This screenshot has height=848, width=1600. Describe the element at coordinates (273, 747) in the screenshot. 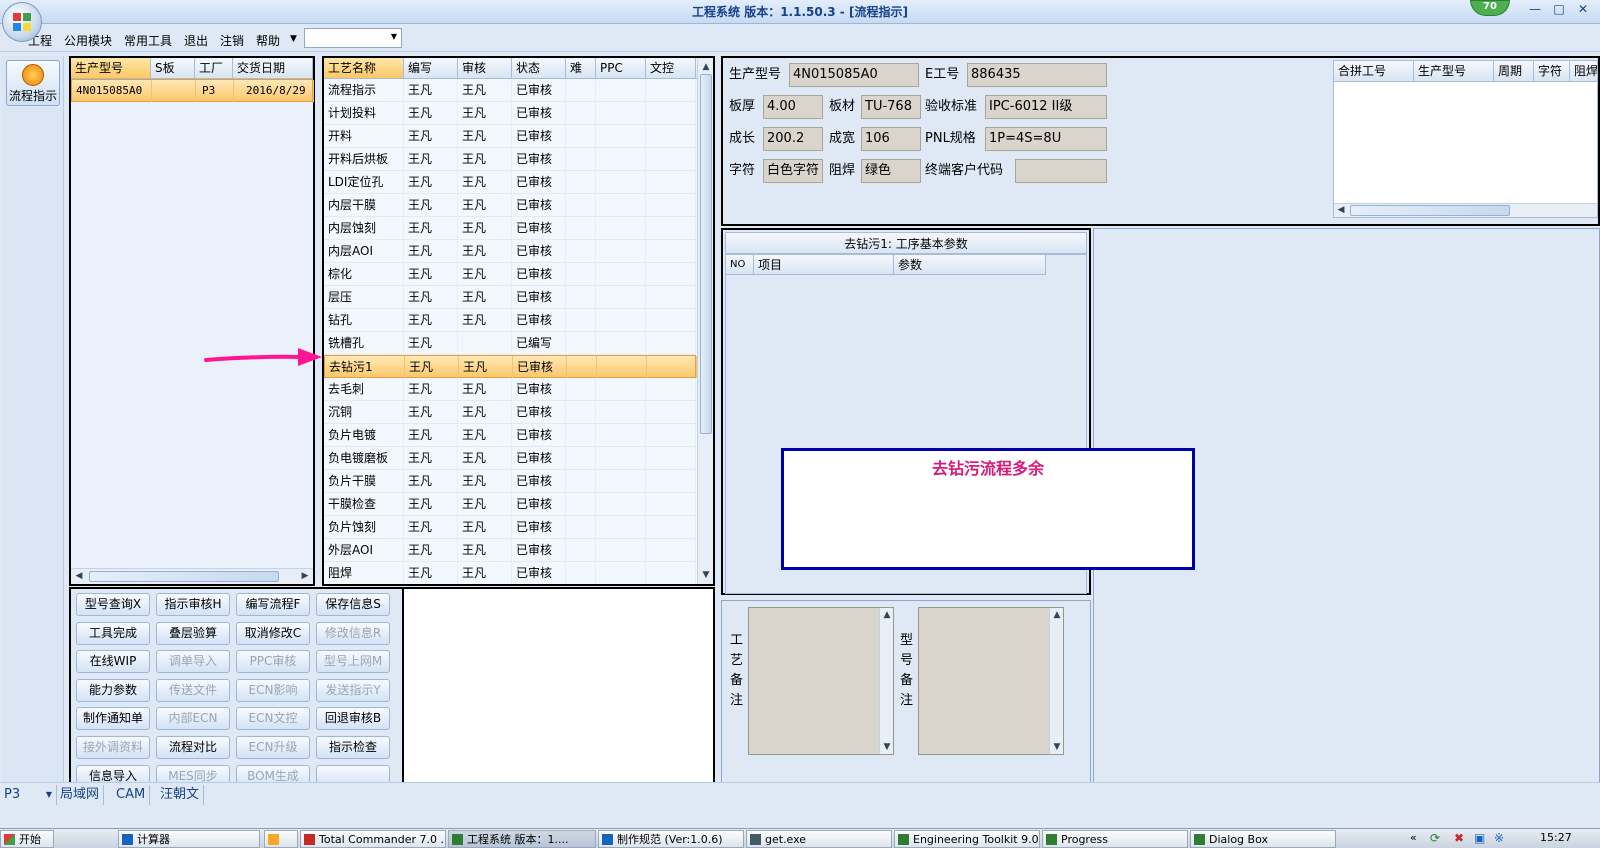

I see `action-button: ECN升级` at that location.